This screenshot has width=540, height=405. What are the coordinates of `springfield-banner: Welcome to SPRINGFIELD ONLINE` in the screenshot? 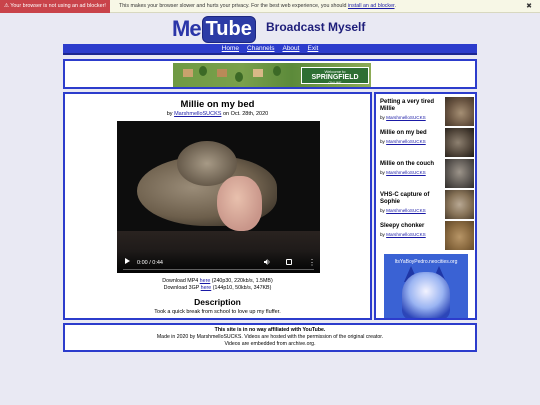 It's located at (272, 75).